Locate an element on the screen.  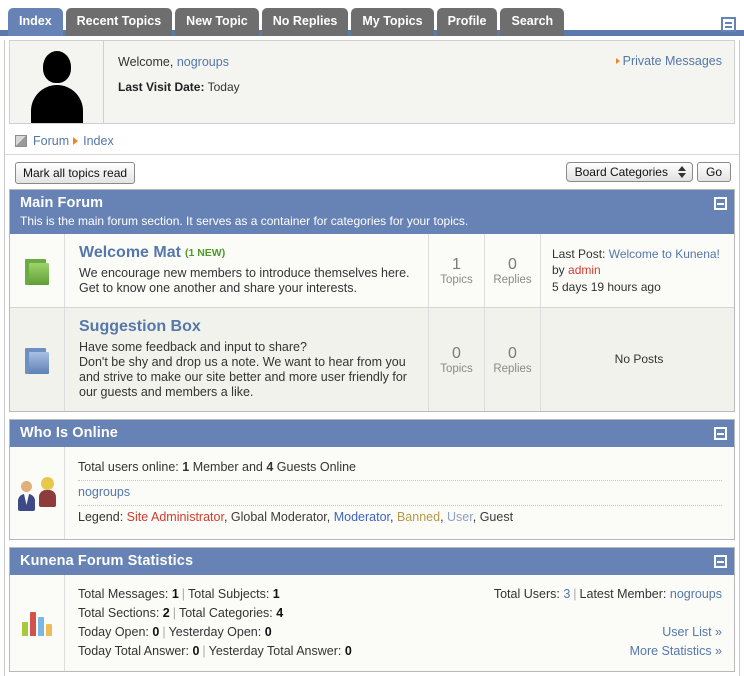
breadcrumb-top: Forum Index is located at coordinates (372, 141).